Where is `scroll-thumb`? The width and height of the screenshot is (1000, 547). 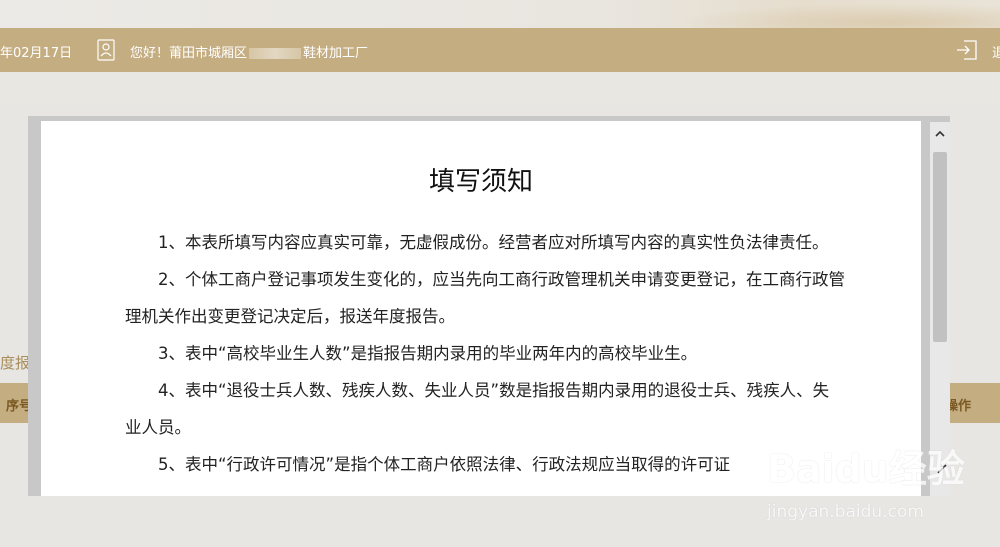 scroll-thumb is located at coordinates (940, 247).